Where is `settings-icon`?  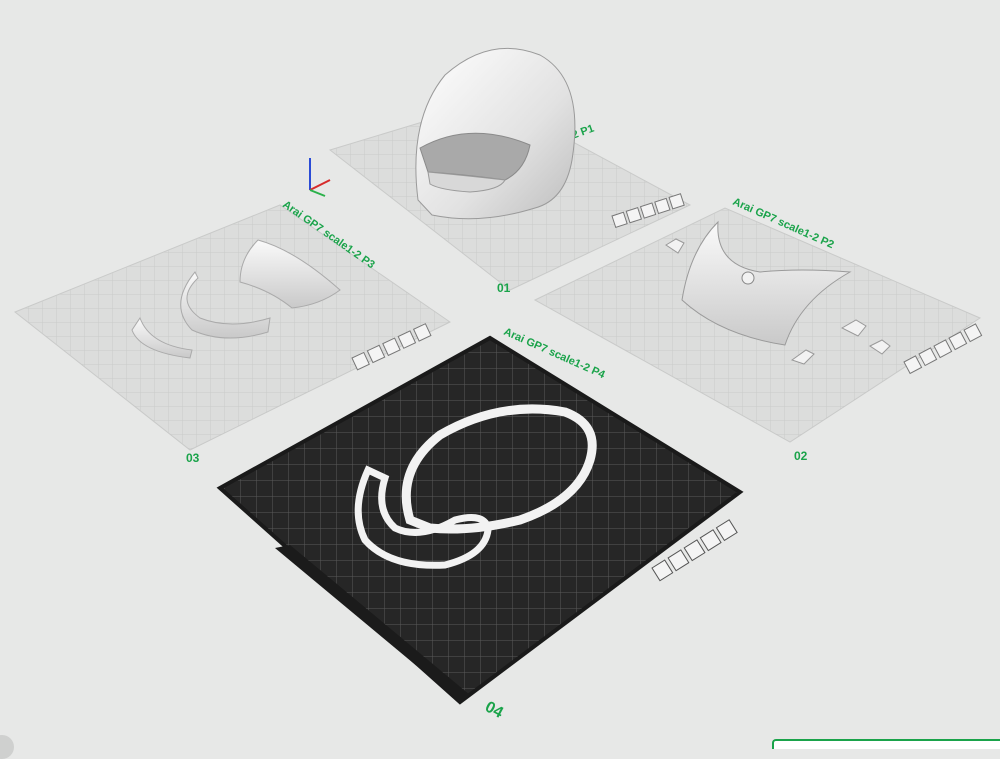
settings-icon is located at coordinates (662, 570).